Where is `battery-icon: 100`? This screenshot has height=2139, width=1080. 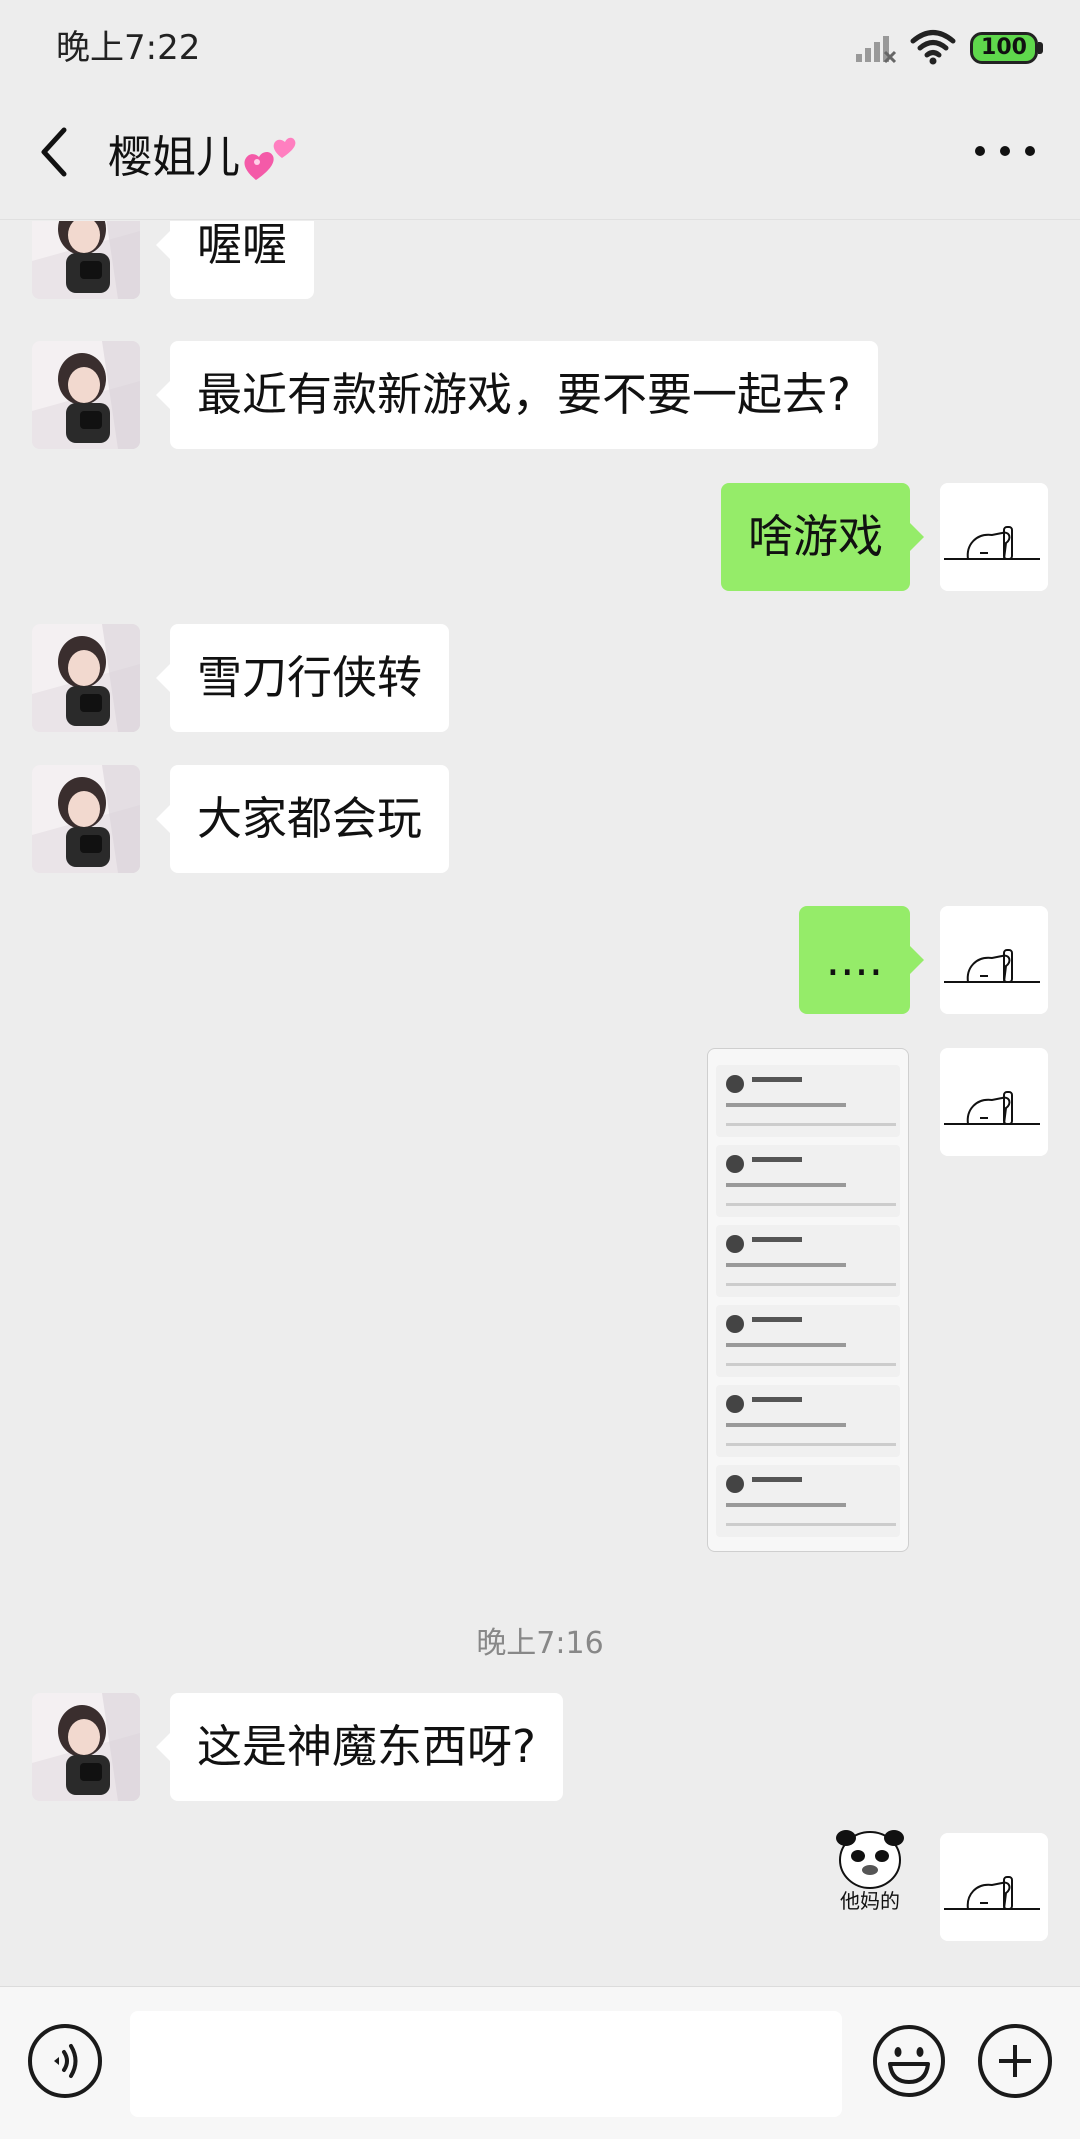 battery-icon: 100 is located at coordinates (1004, 48).